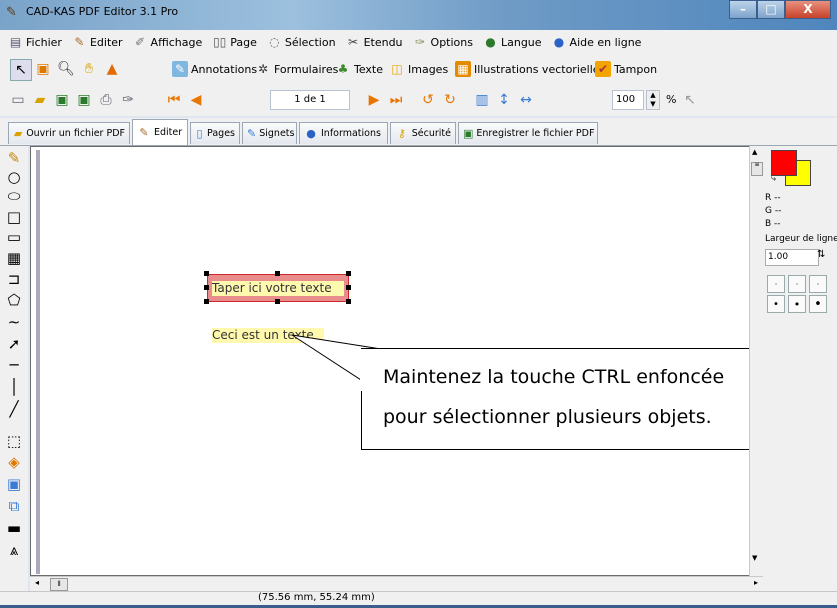 The height and width of the screenshot is (608, 837). Describe the element at coordinates (396, 583) in the screenshot. I see `horizontal-scrollbar: ◂ ⦀ ▸` at that location.